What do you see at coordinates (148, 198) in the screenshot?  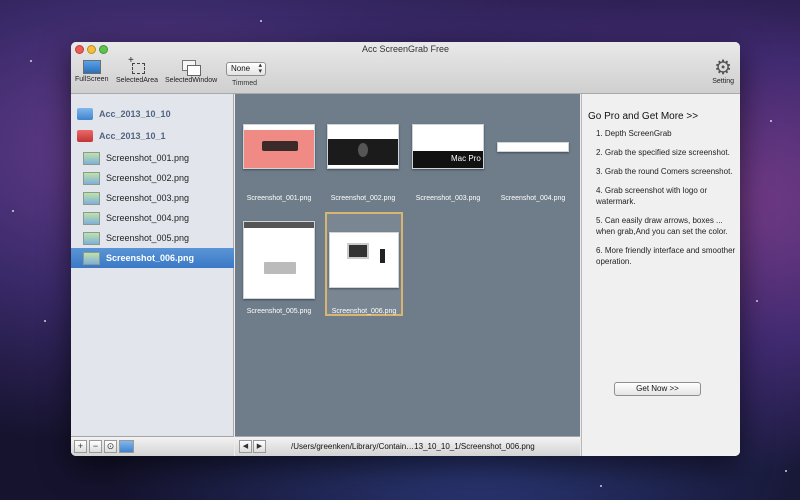 I see `sidebar-file-label: Screenshot_003.png` at bounding box center [148, 198].